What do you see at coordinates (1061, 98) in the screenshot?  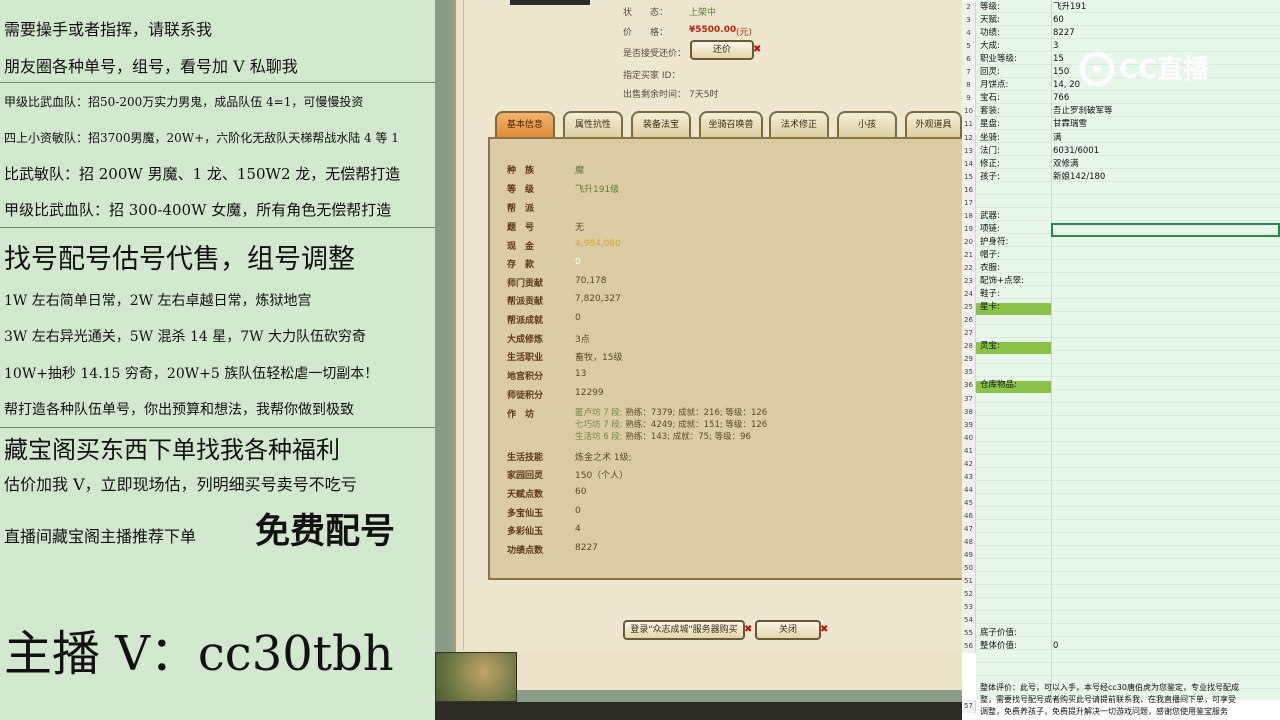 I see `cell-value: 766` at bounding box center [1061, 98].